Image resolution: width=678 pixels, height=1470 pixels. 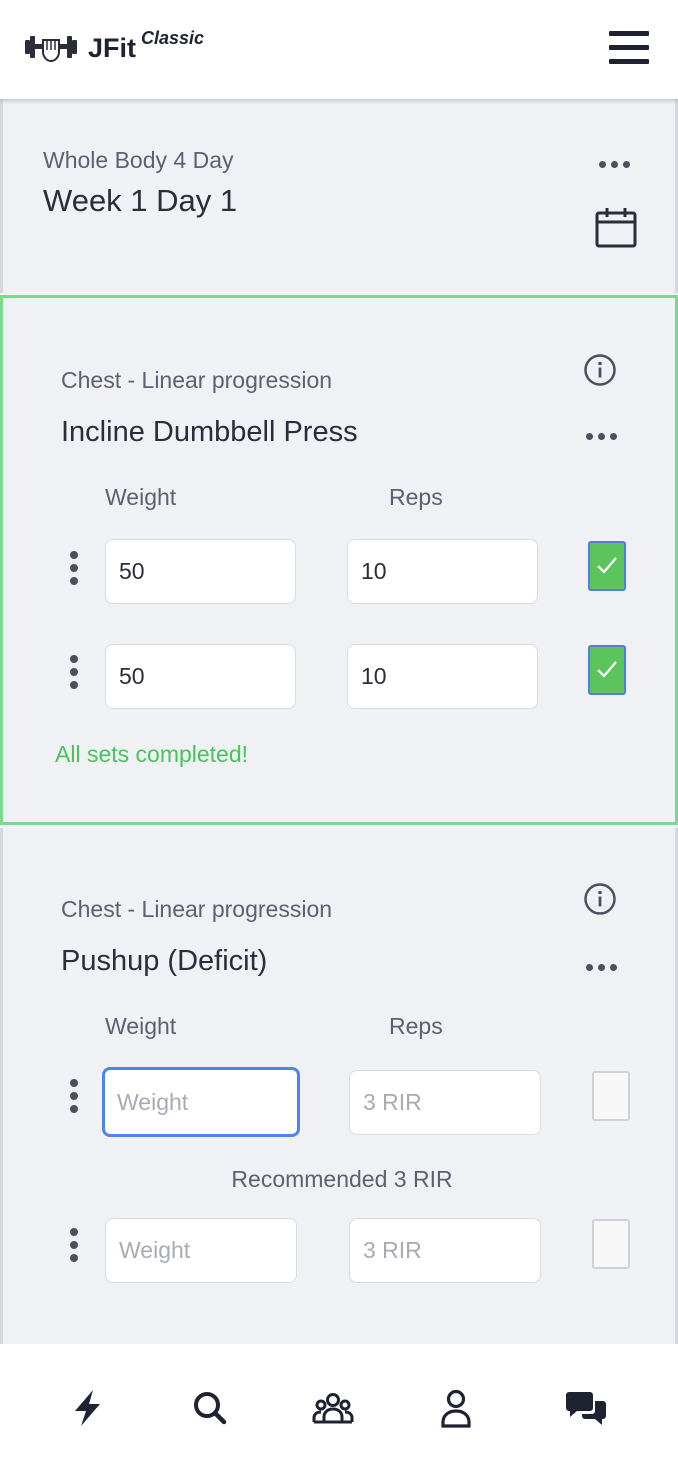 What do you see at coordinates (339, 49) in the screenshot?
I see `top-app-bar: JFit Classic` at bounding box center [339, 49].